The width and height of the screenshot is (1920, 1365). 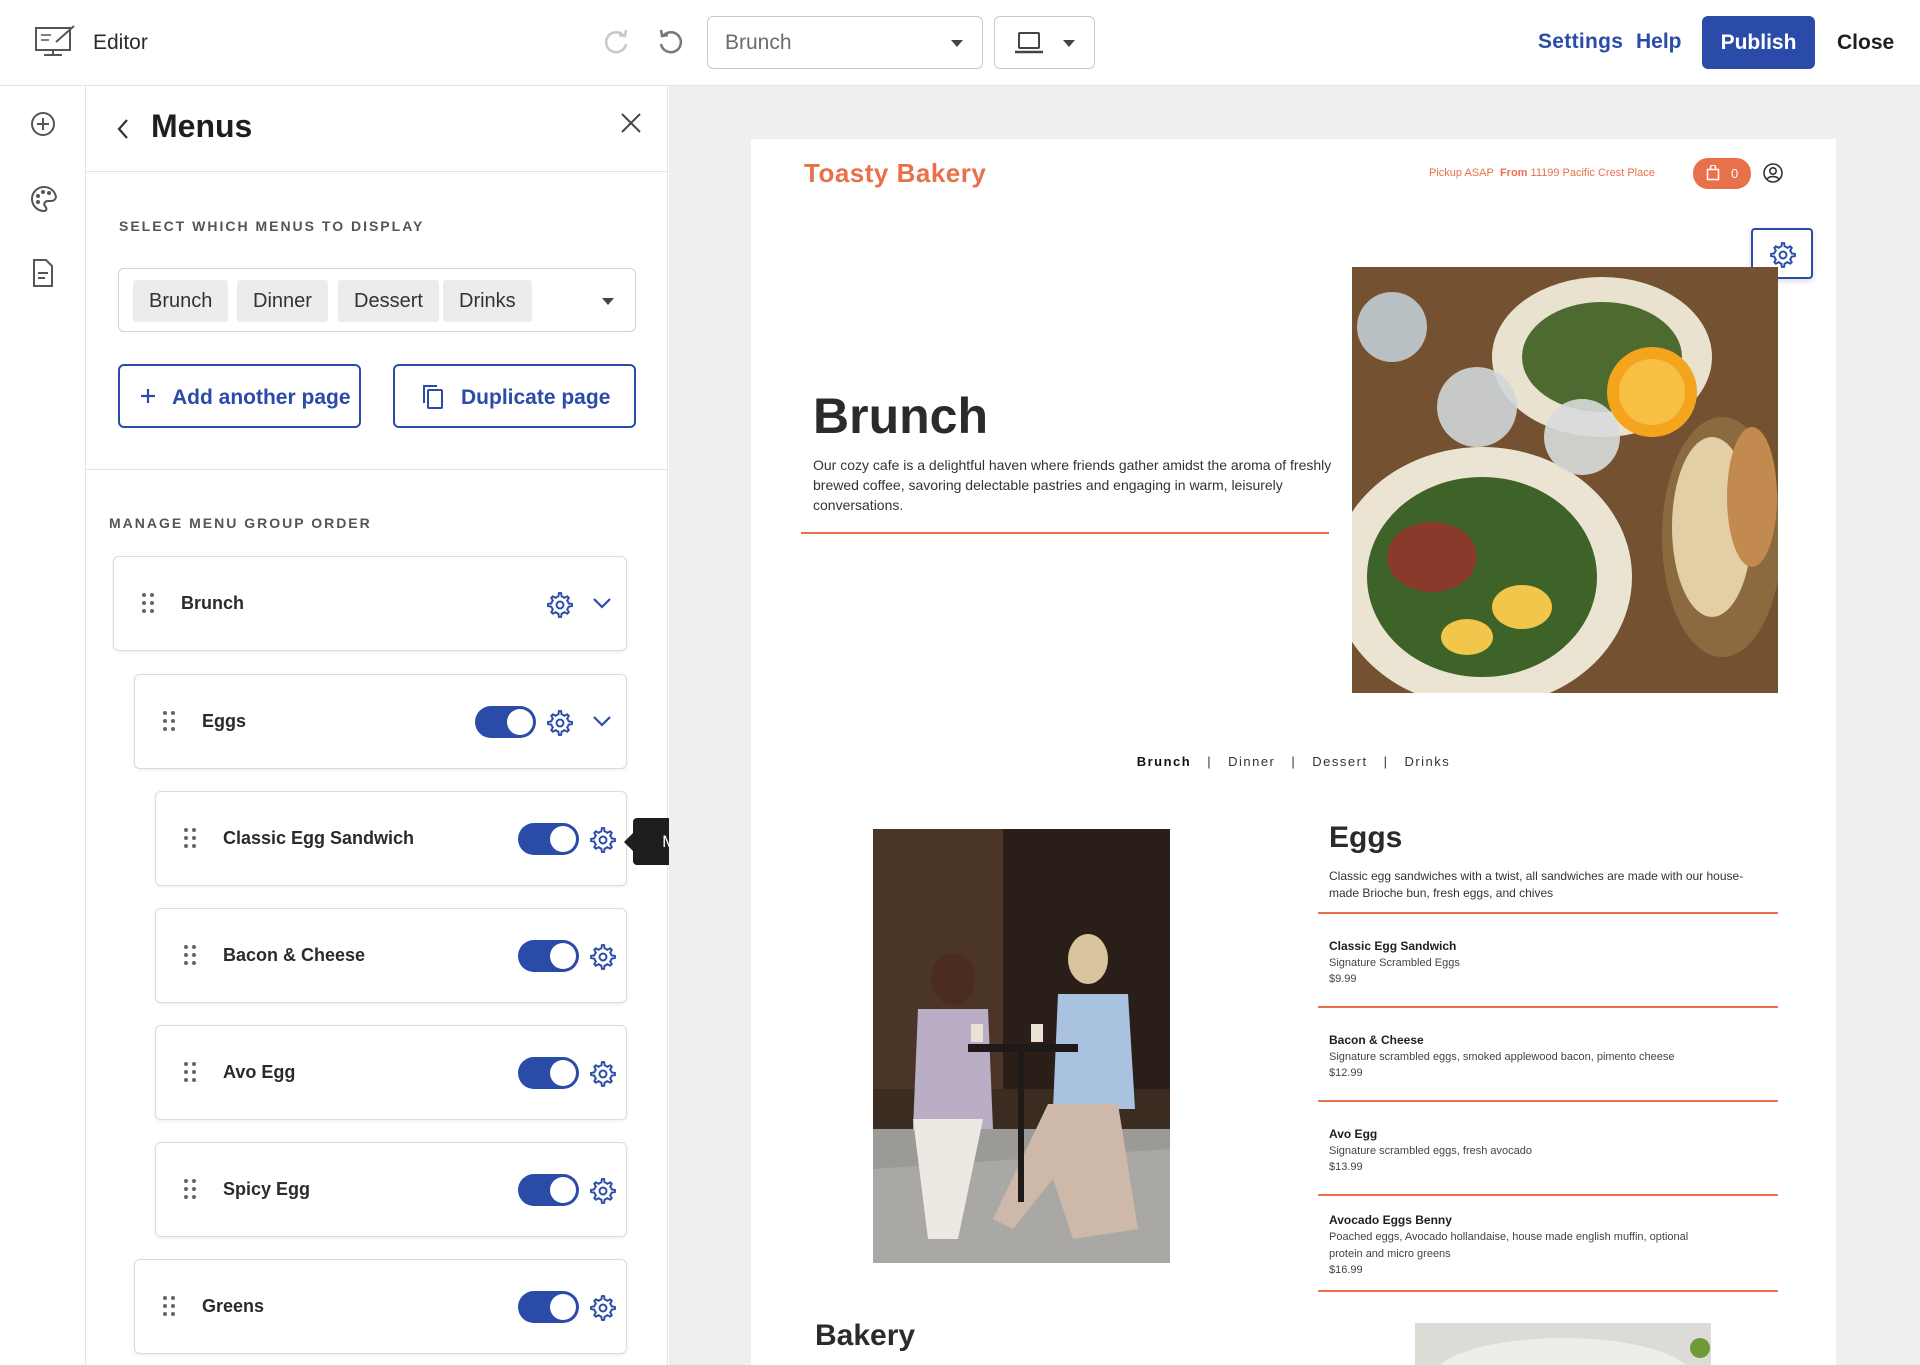 What do you see at coordinates (44, 199) in the screenshot?
I see `palette-icon` at bounding box center [44, 199].